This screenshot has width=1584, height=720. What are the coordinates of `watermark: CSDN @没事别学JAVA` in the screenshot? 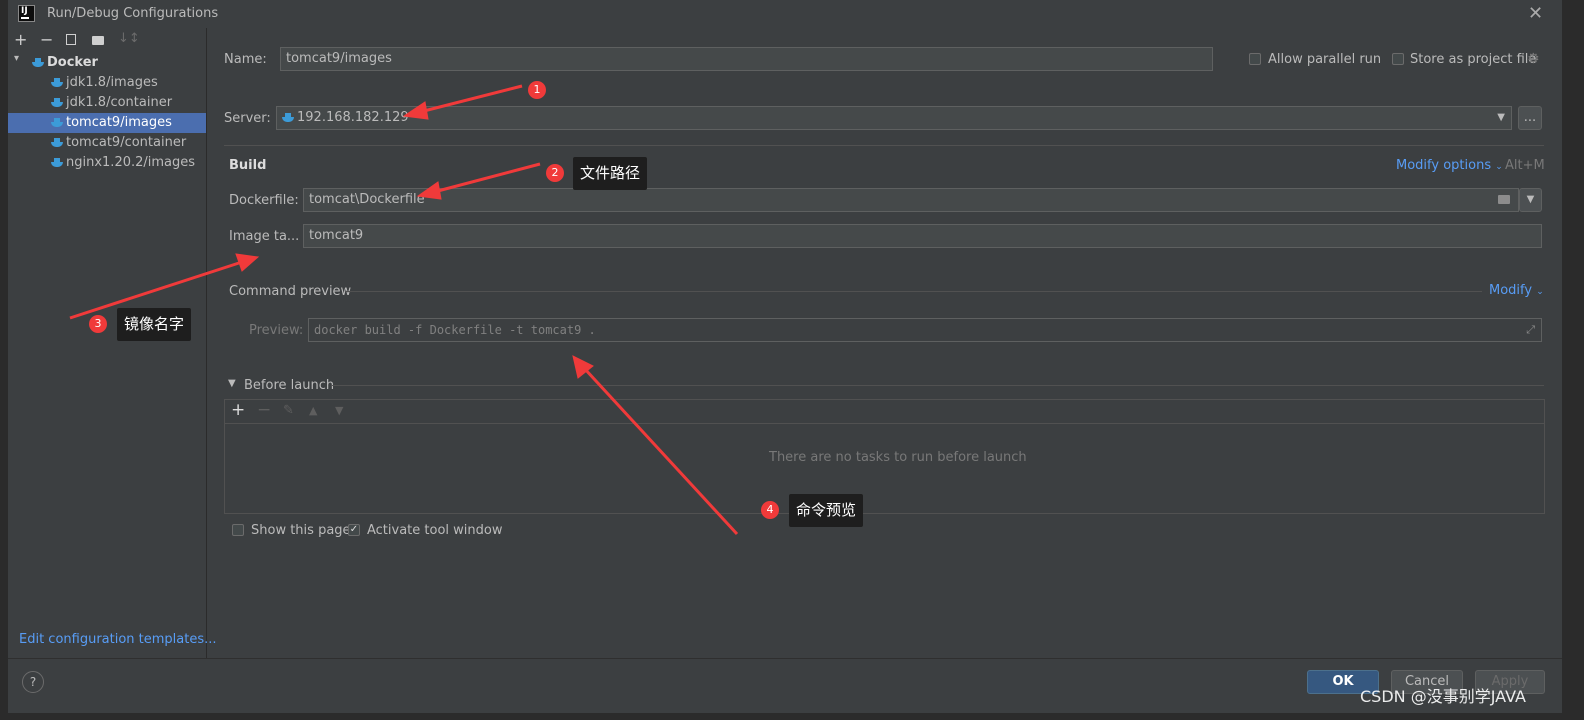 It's located at (1443, 696).